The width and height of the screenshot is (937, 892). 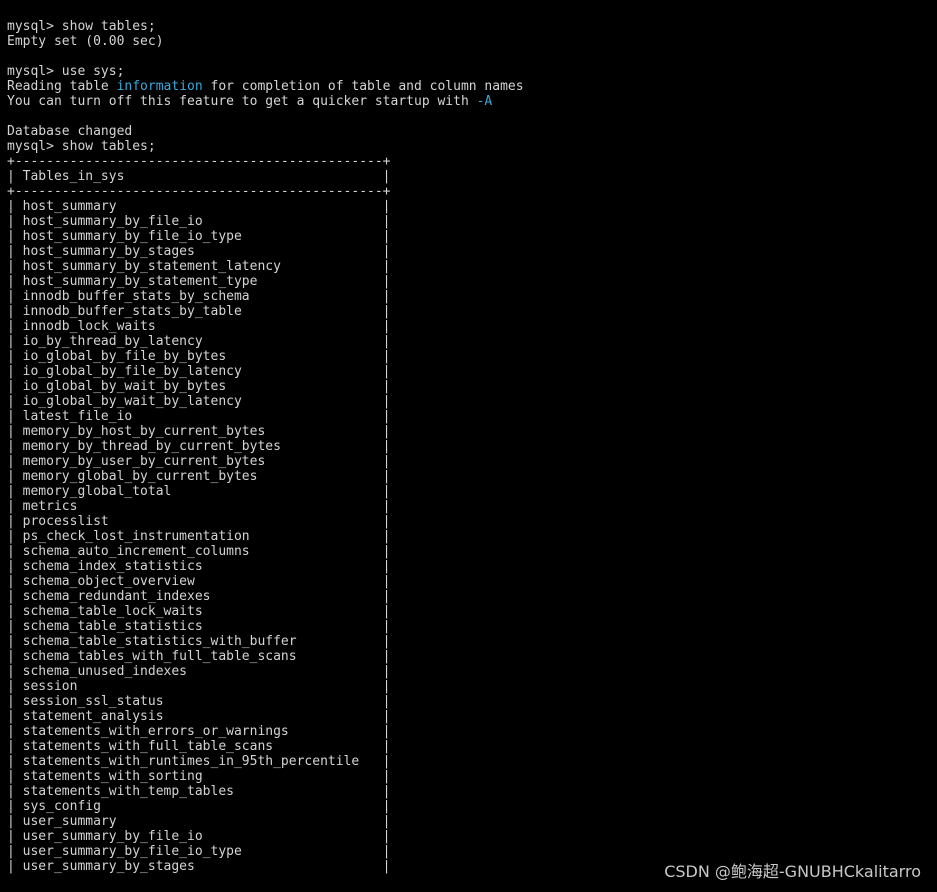 I want to click on terminal-line: | host_summary_by_stages |, so click(x=199, y=251).